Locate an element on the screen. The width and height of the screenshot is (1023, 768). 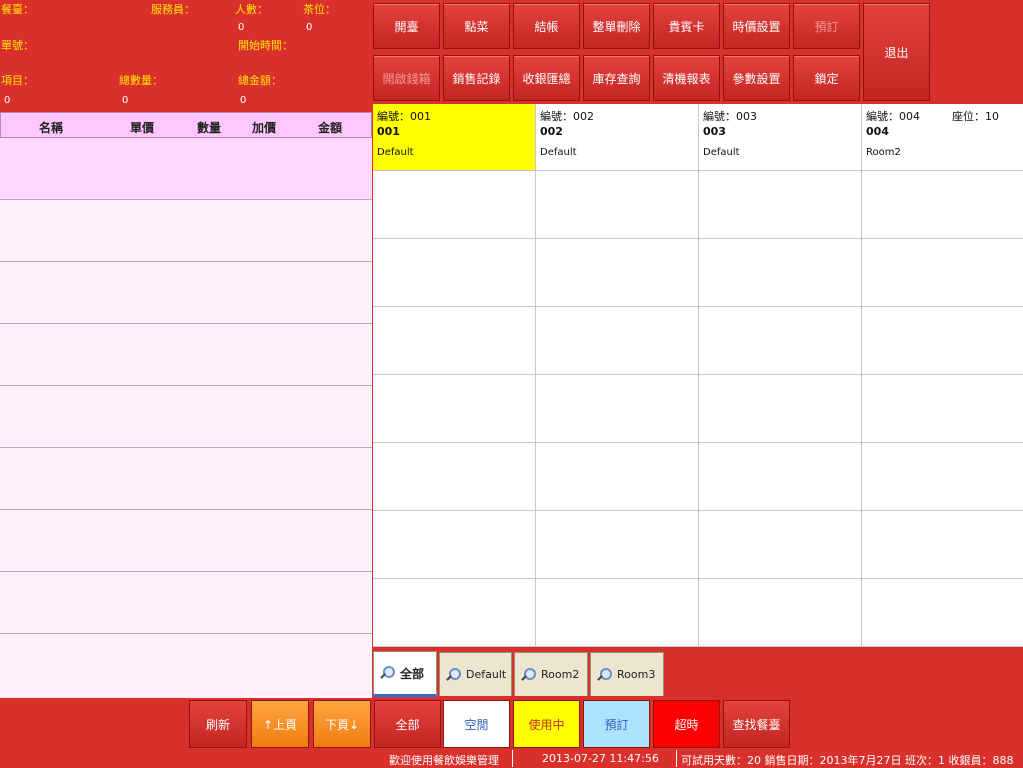
vip-card-button: 貴賓卡 is located at coordinates (686, 26).